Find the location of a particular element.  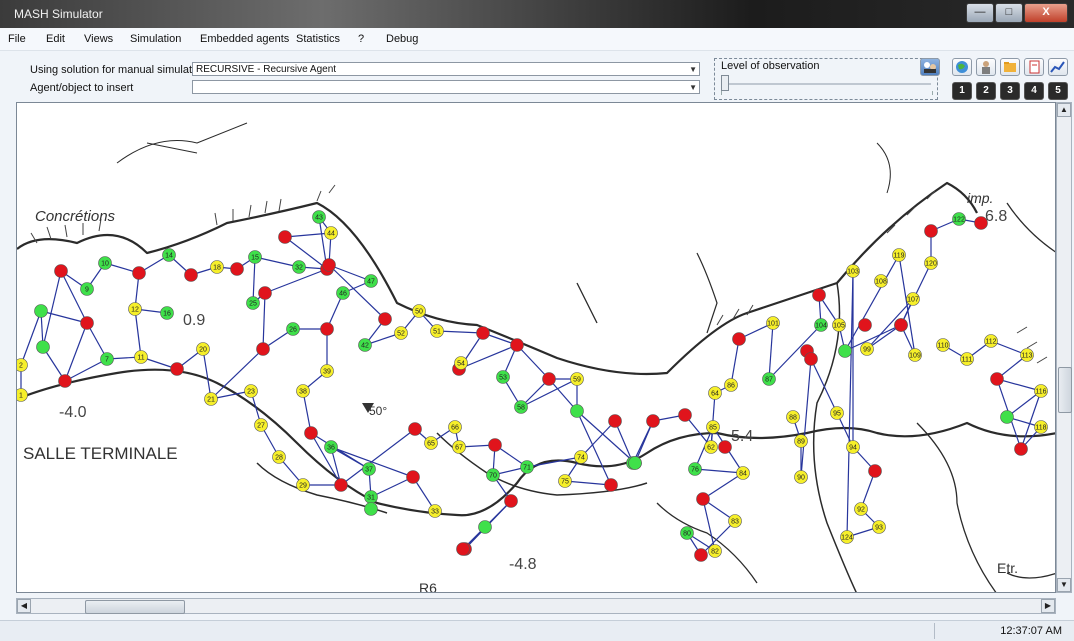

agent-node: 39 is located at coordinates (327, 371).